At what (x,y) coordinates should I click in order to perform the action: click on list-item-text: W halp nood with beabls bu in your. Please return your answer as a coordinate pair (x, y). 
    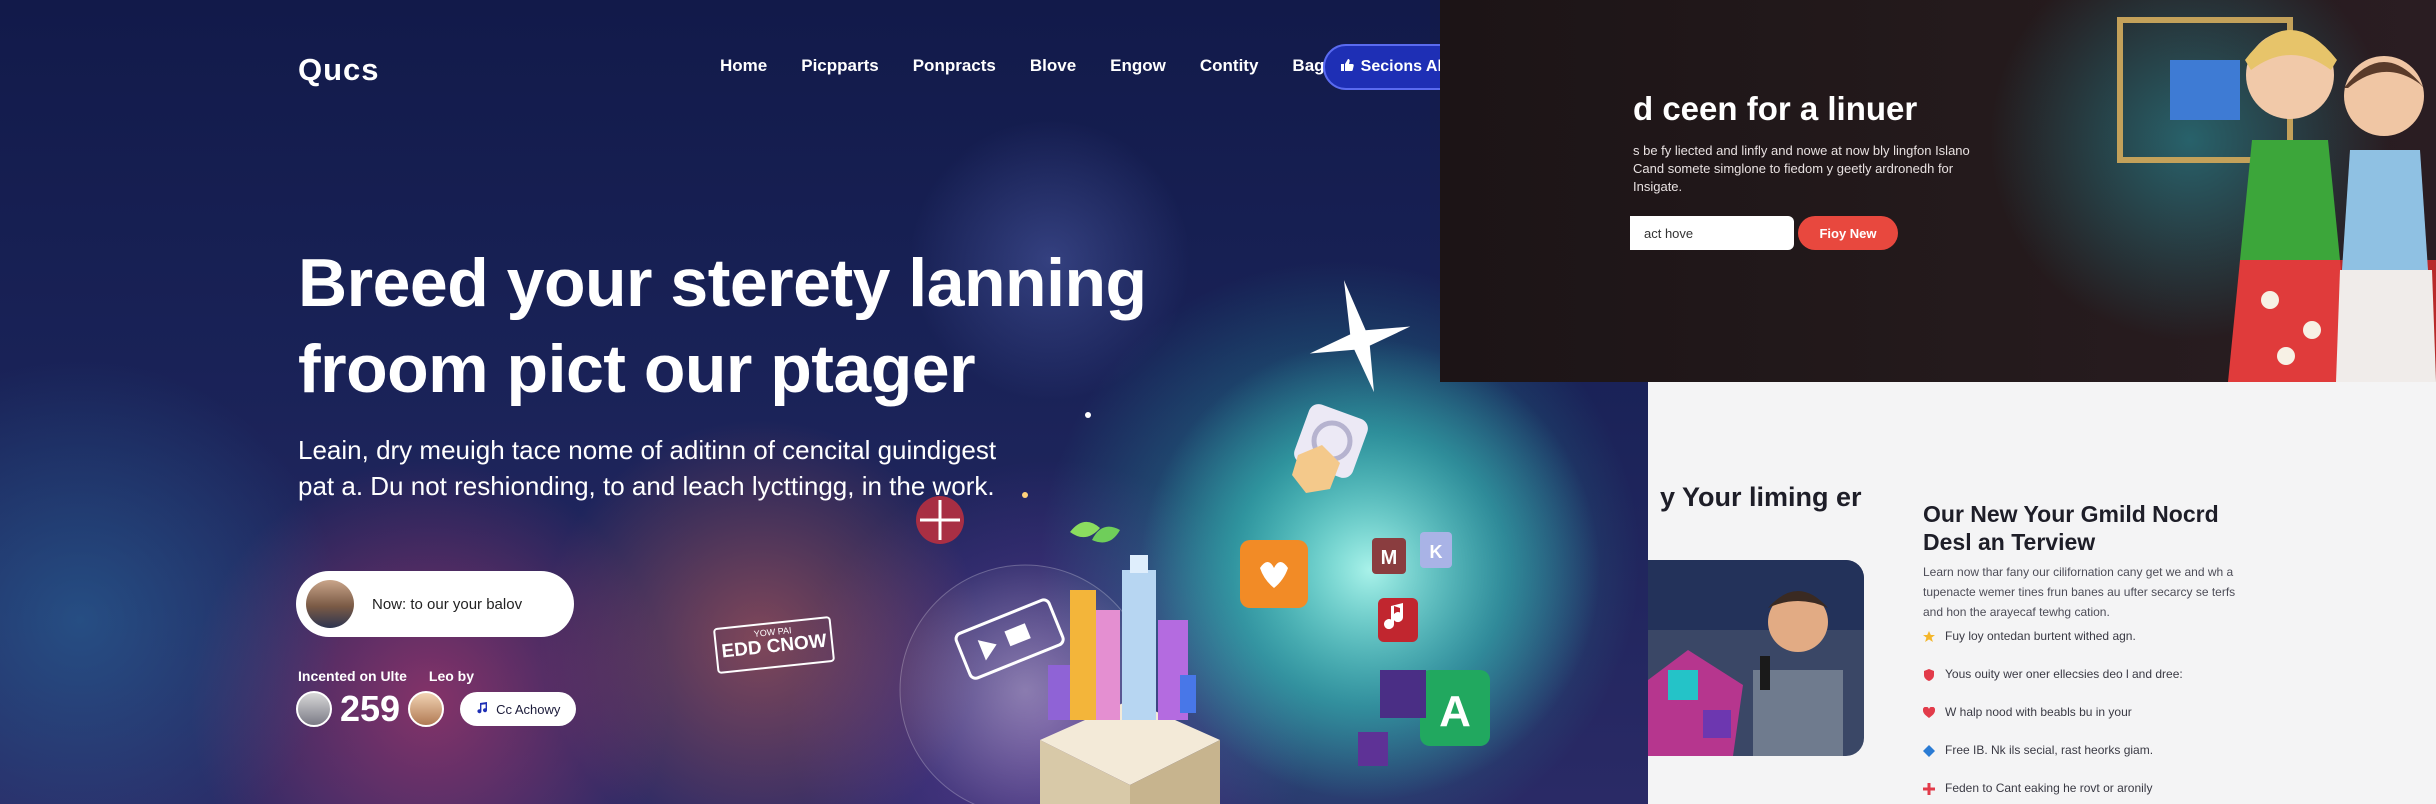
    Looking at the image, I should click on (2038, 712).